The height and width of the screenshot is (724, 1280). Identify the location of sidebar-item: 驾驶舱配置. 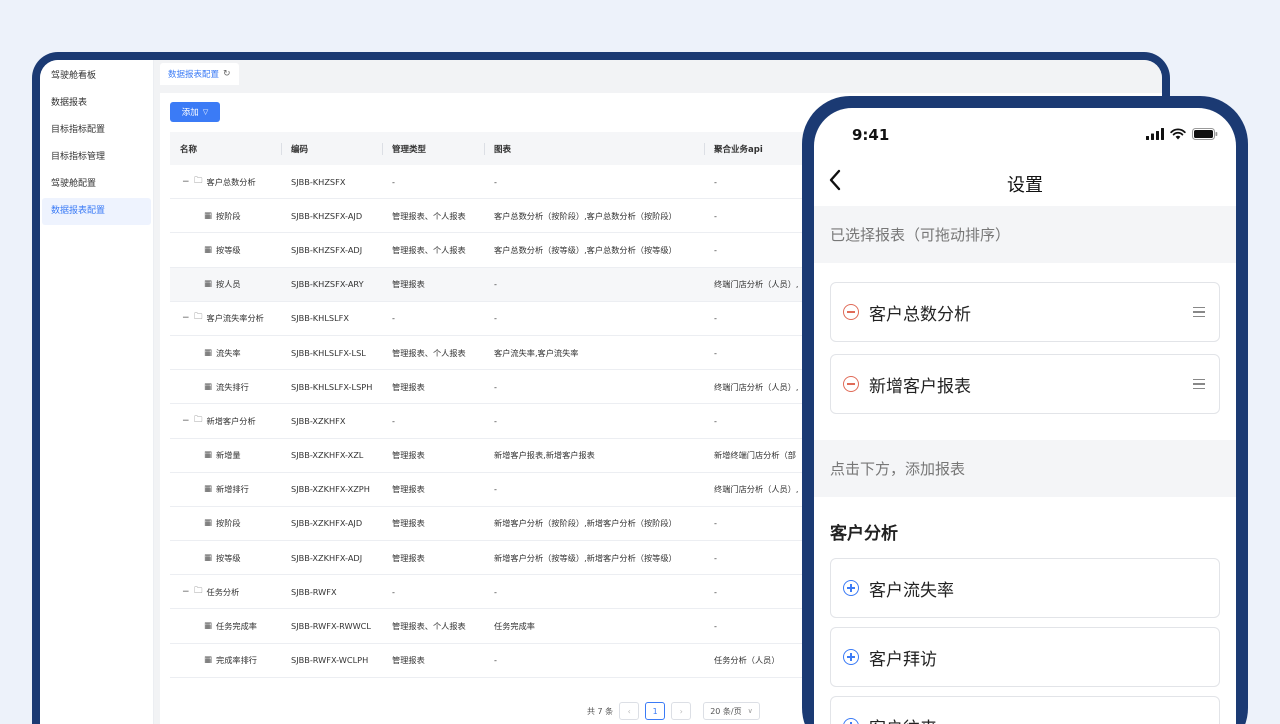
(96, 184).